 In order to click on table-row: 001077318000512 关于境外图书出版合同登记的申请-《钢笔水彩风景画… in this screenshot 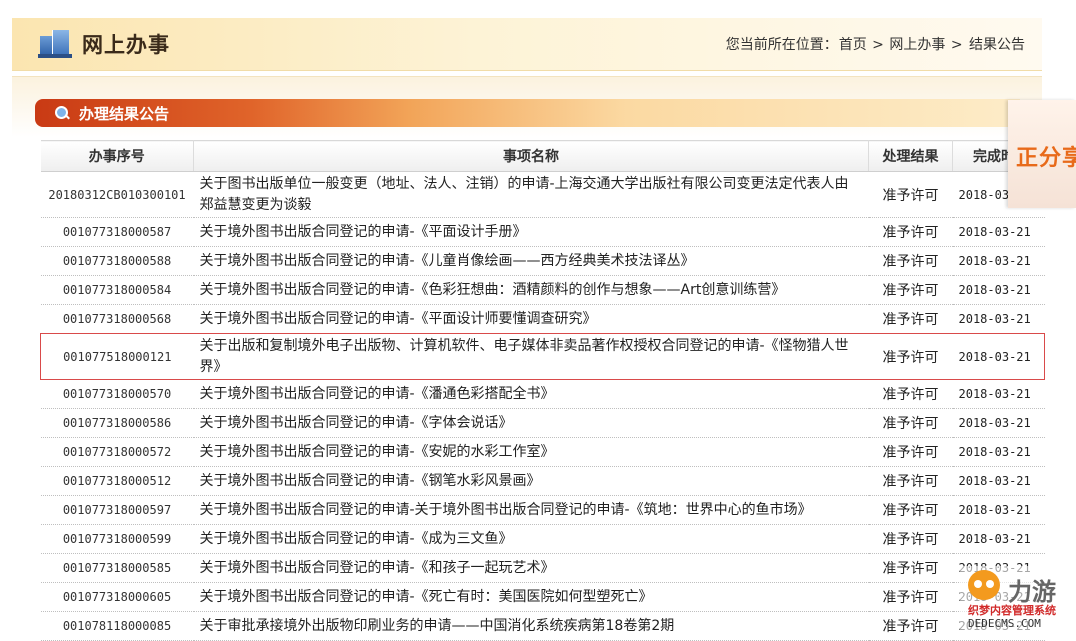, I will do `click(542, 481)`.